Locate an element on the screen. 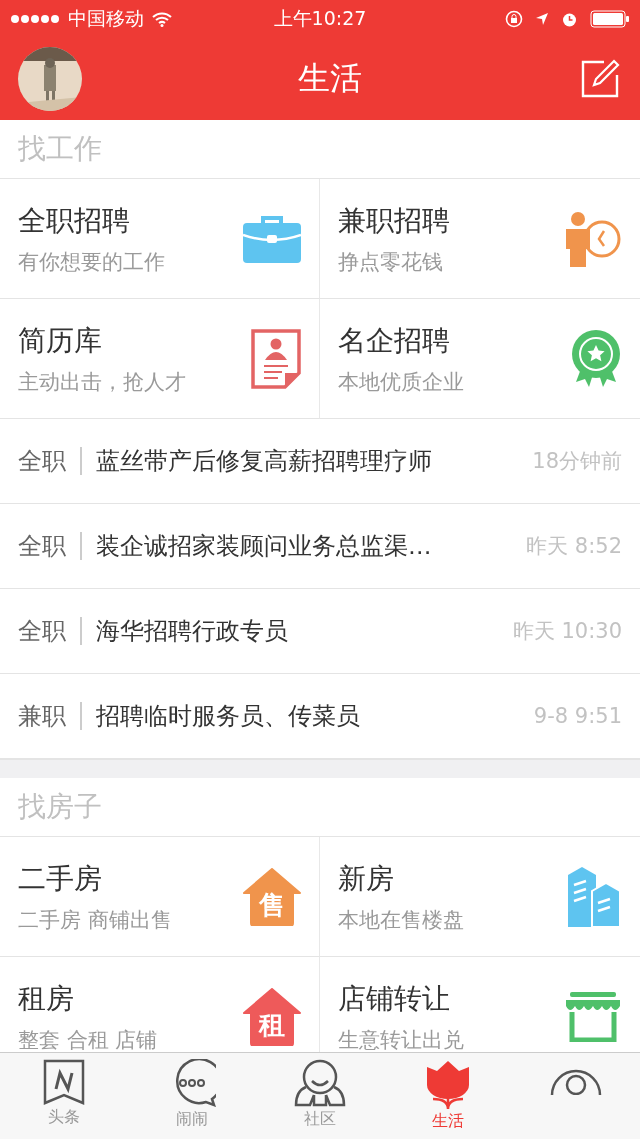 Image resolution: width=640 pixels, height=1139 pixels. category-subtitle: 二手房 商铺出售 is located at coordinates (95, 920).